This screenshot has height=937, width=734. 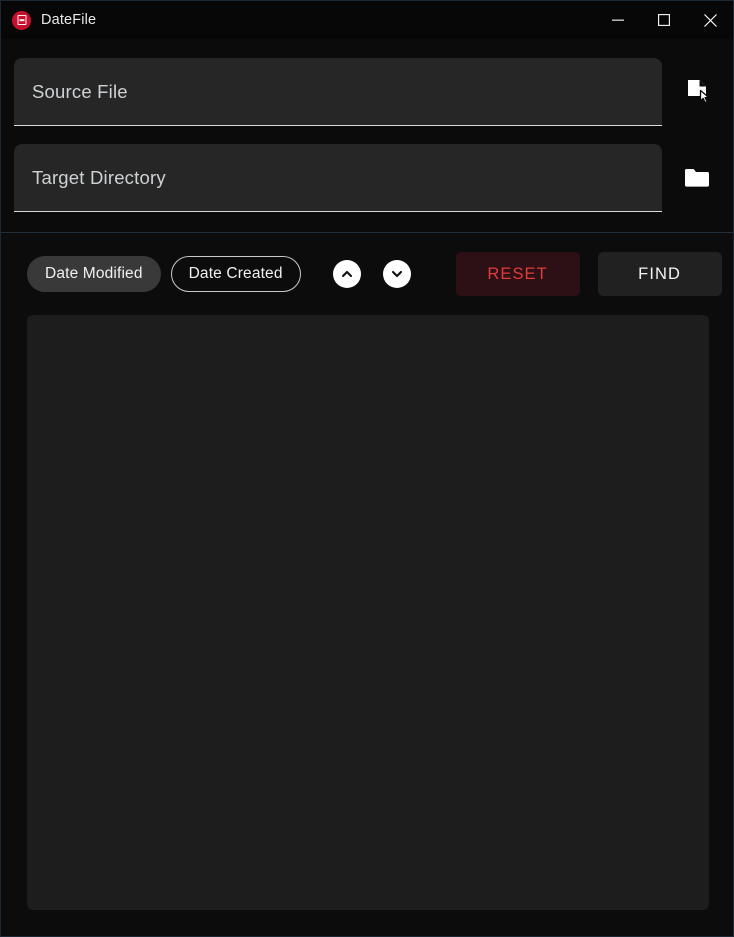 What do you see at coordinates (367, 20) in the screenshot?
I see `title-bar: DateFile` at bounding box center [367, 20].